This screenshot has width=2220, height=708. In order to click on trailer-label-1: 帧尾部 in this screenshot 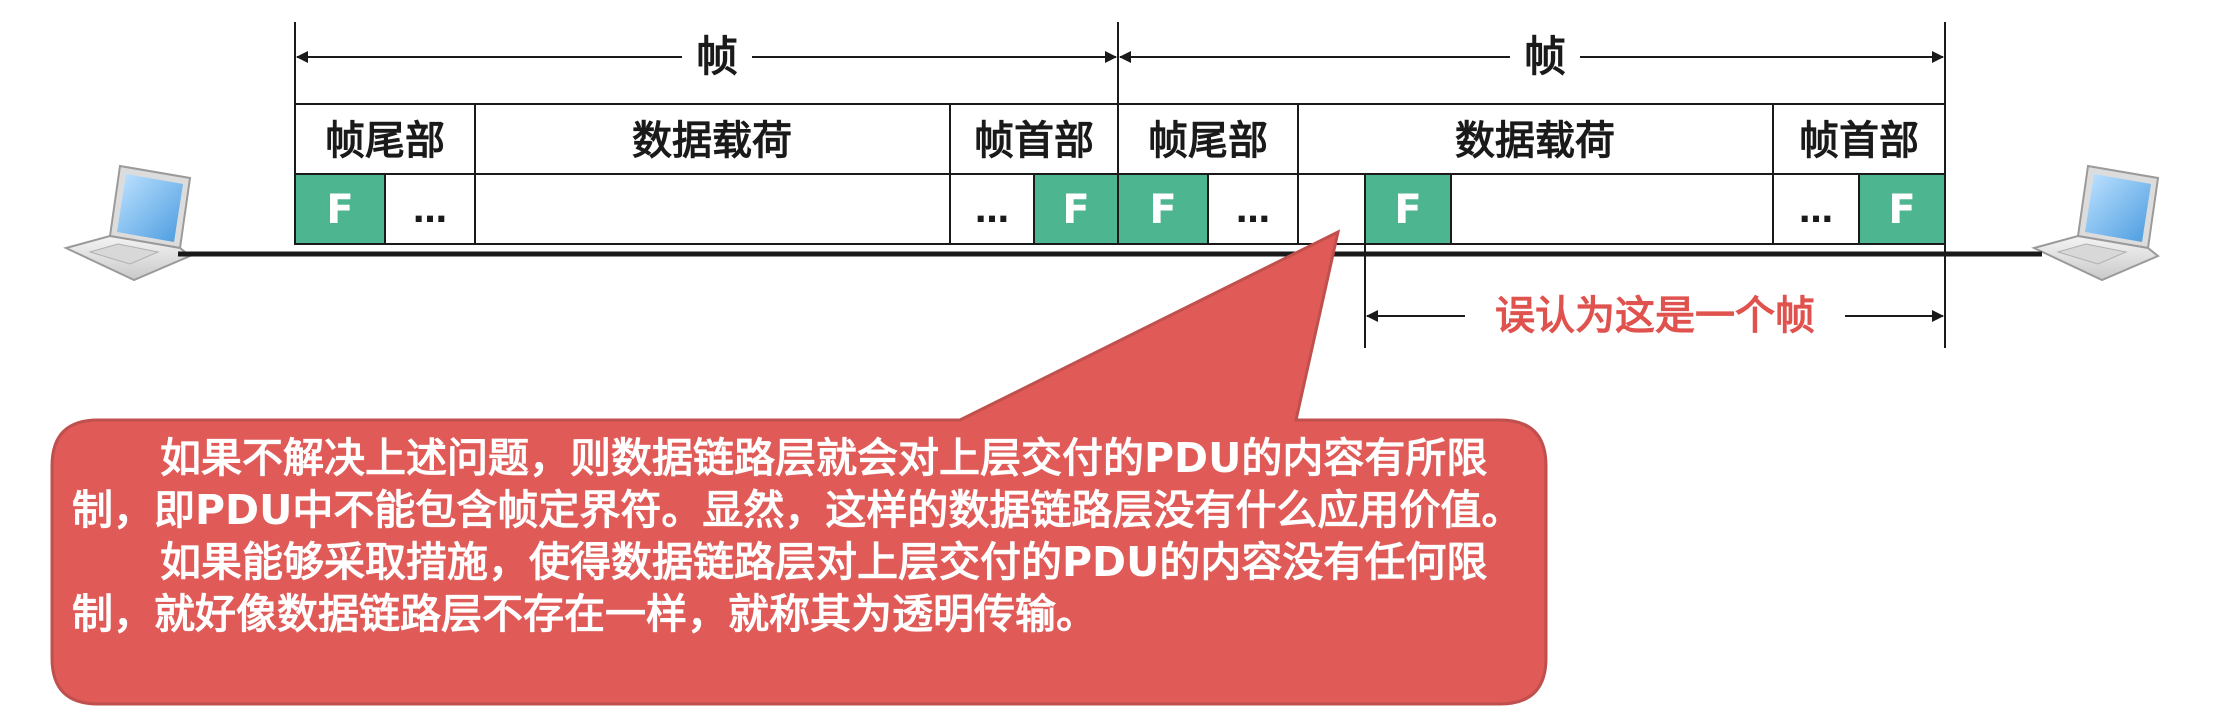, I will do `click(385, 141)`.